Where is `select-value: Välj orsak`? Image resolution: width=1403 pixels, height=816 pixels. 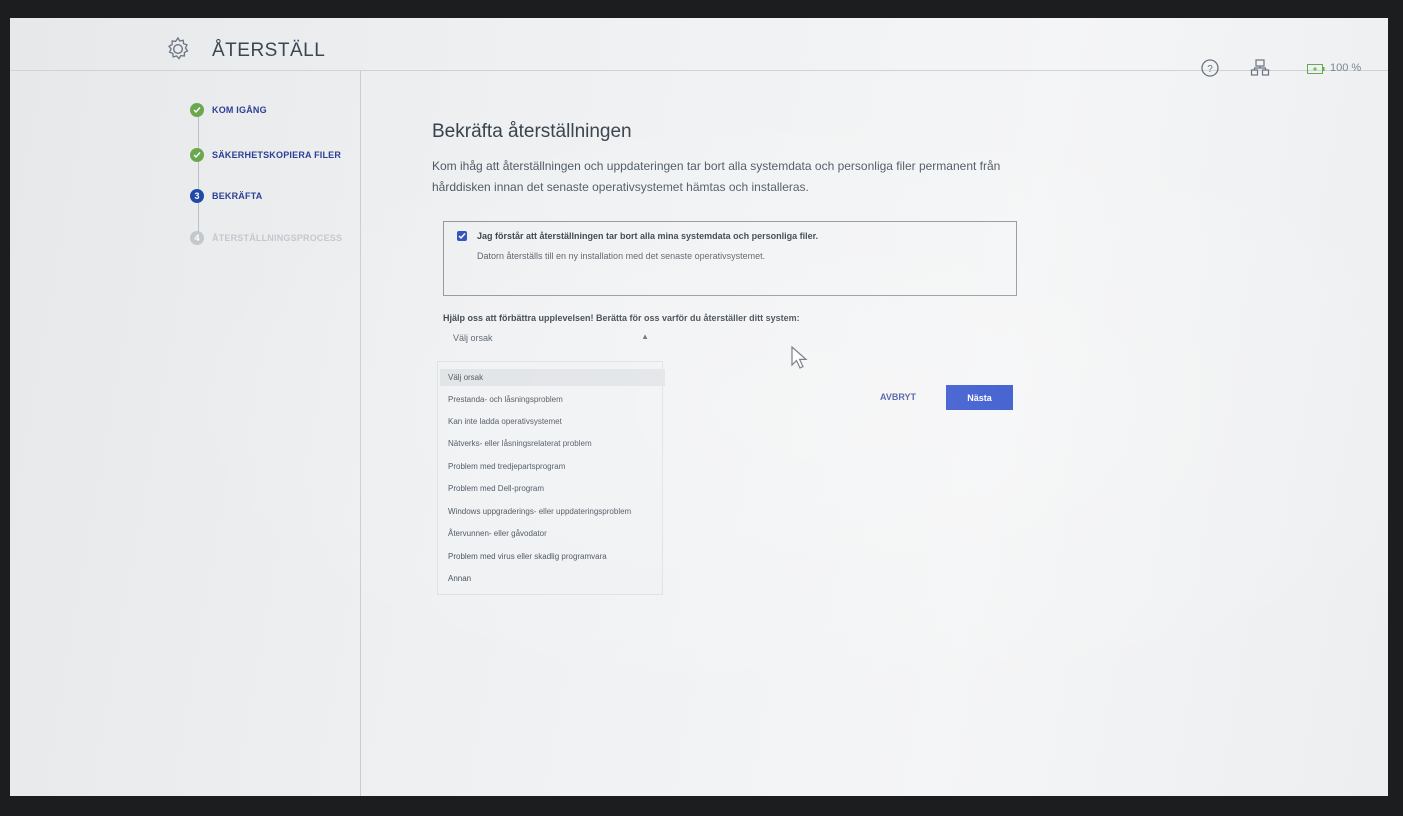 select-value: Välj orsak is located at coordinates (473, 338).